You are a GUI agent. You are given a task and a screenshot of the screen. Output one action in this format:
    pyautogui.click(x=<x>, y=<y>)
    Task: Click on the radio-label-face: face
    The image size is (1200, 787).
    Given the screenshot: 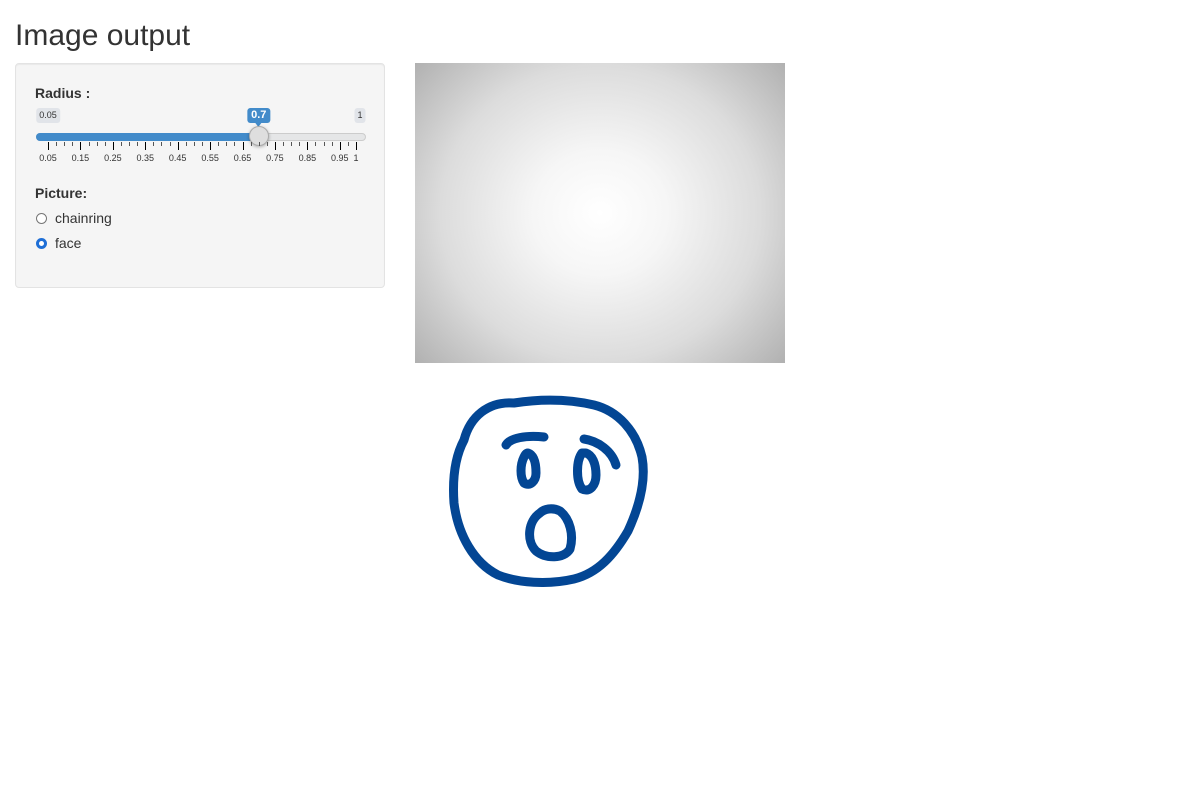 What is the action you would take?
    pyautogui.click(x=68, y=243)
    